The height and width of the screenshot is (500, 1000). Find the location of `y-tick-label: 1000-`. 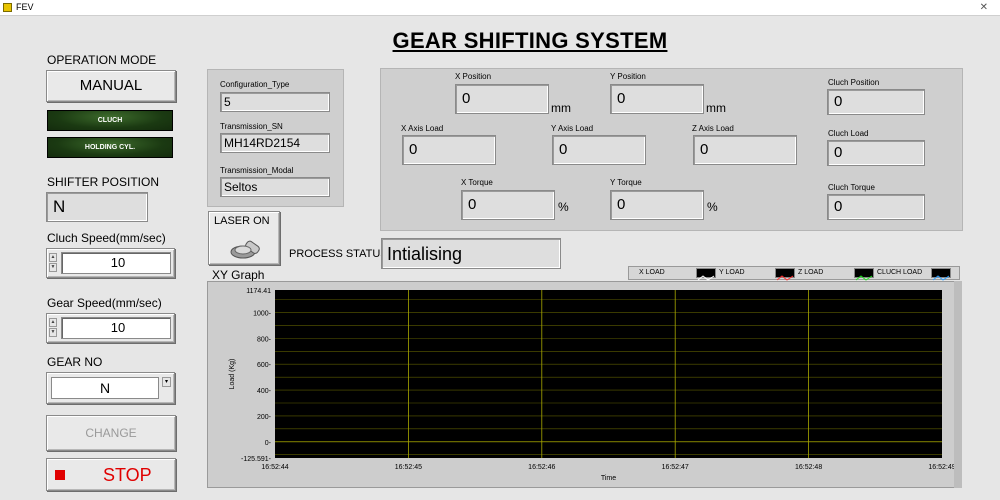

y-tick-label: 1000- is located at coordinates (262, 314).